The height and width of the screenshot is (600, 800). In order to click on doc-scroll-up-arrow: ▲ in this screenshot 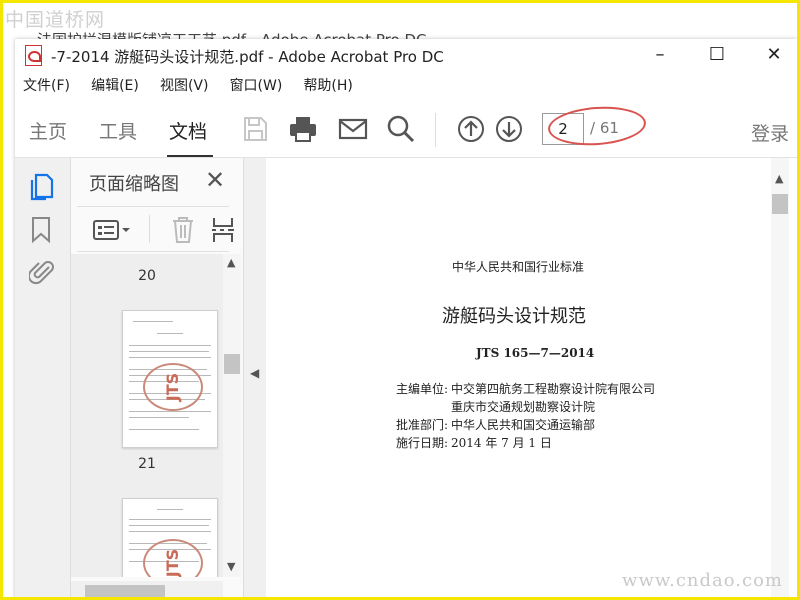, I will do `click(779, 178)`.